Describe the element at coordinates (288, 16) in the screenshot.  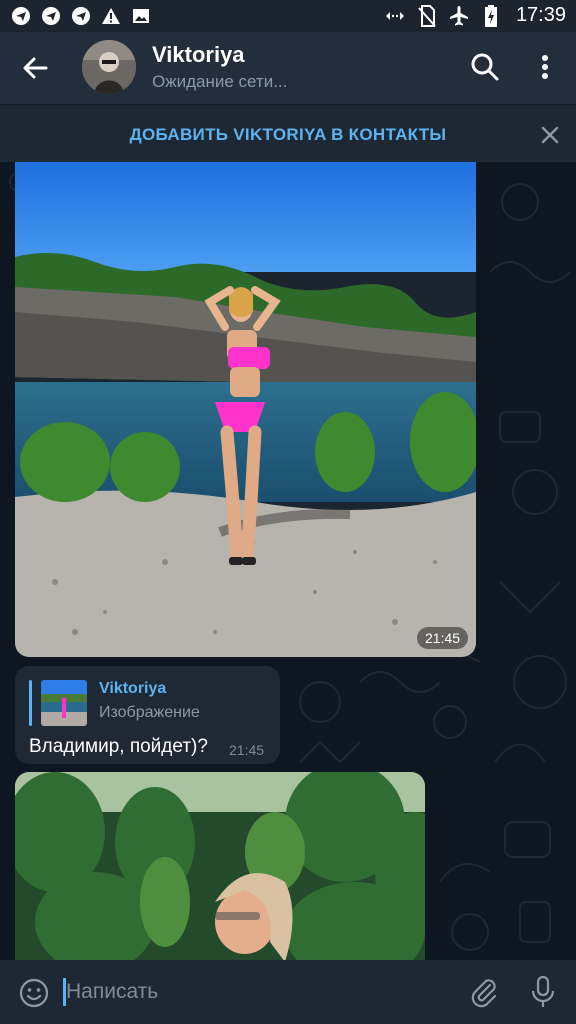
I see `status-bar: 17:39` at that location.